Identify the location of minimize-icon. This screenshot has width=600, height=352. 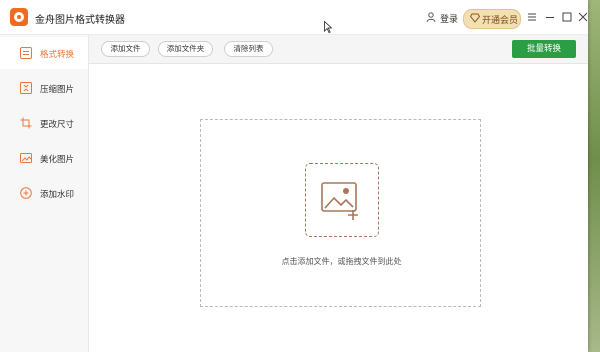
(550, 17).